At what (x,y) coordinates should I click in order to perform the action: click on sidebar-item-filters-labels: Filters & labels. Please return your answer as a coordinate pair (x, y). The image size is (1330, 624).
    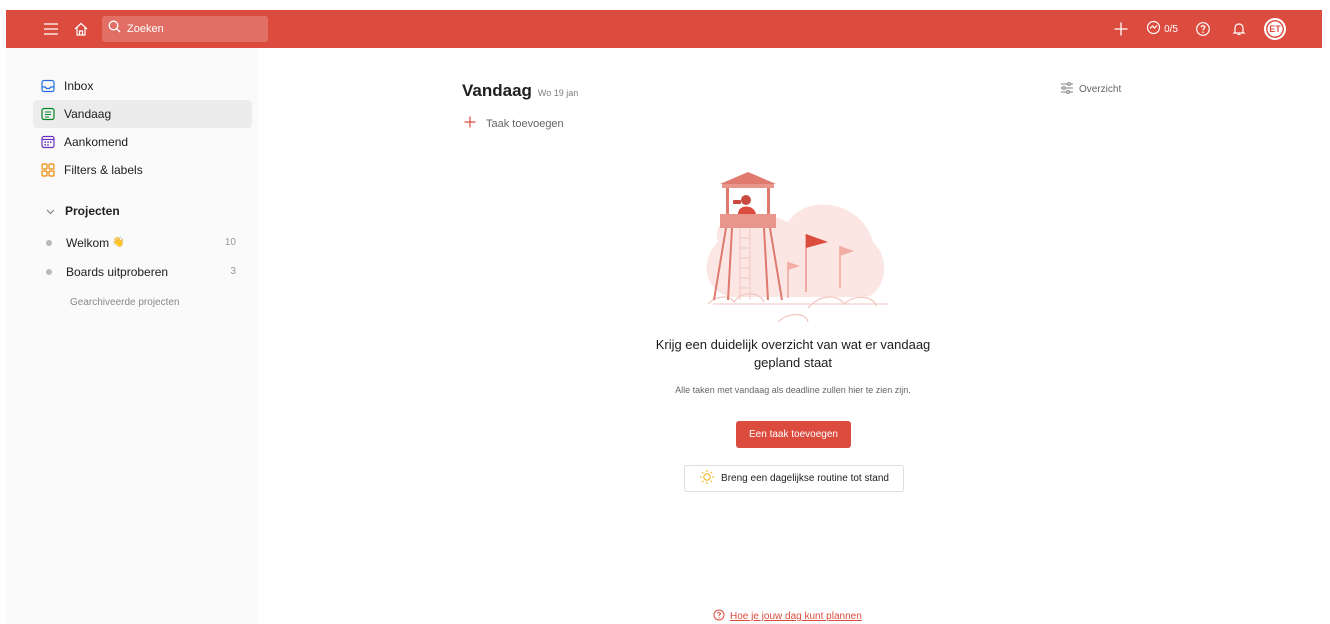
    Looking at the image, I should click on (142, 170).